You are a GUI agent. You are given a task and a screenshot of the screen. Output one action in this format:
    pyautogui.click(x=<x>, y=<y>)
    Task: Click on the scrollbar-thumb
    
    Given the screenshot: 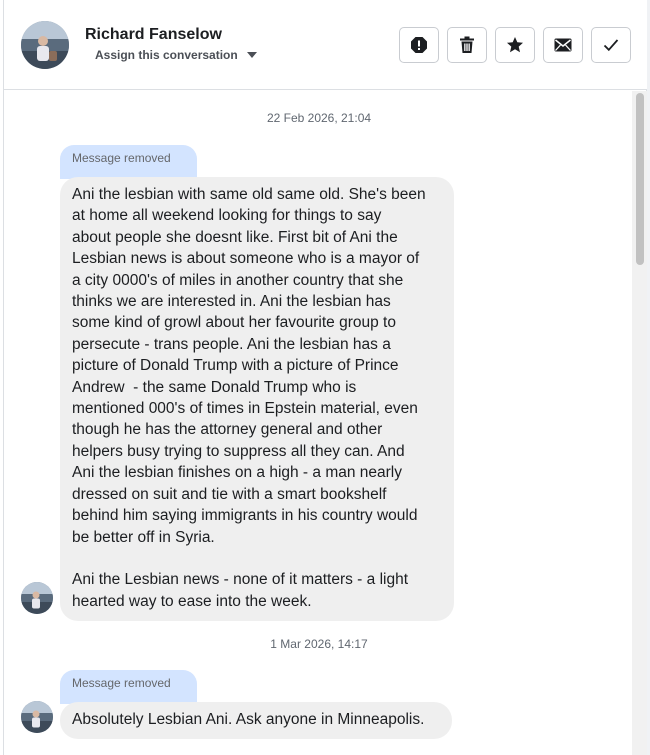 What is the action you would take?
    pyautogui.click(x=640, y=179)
    